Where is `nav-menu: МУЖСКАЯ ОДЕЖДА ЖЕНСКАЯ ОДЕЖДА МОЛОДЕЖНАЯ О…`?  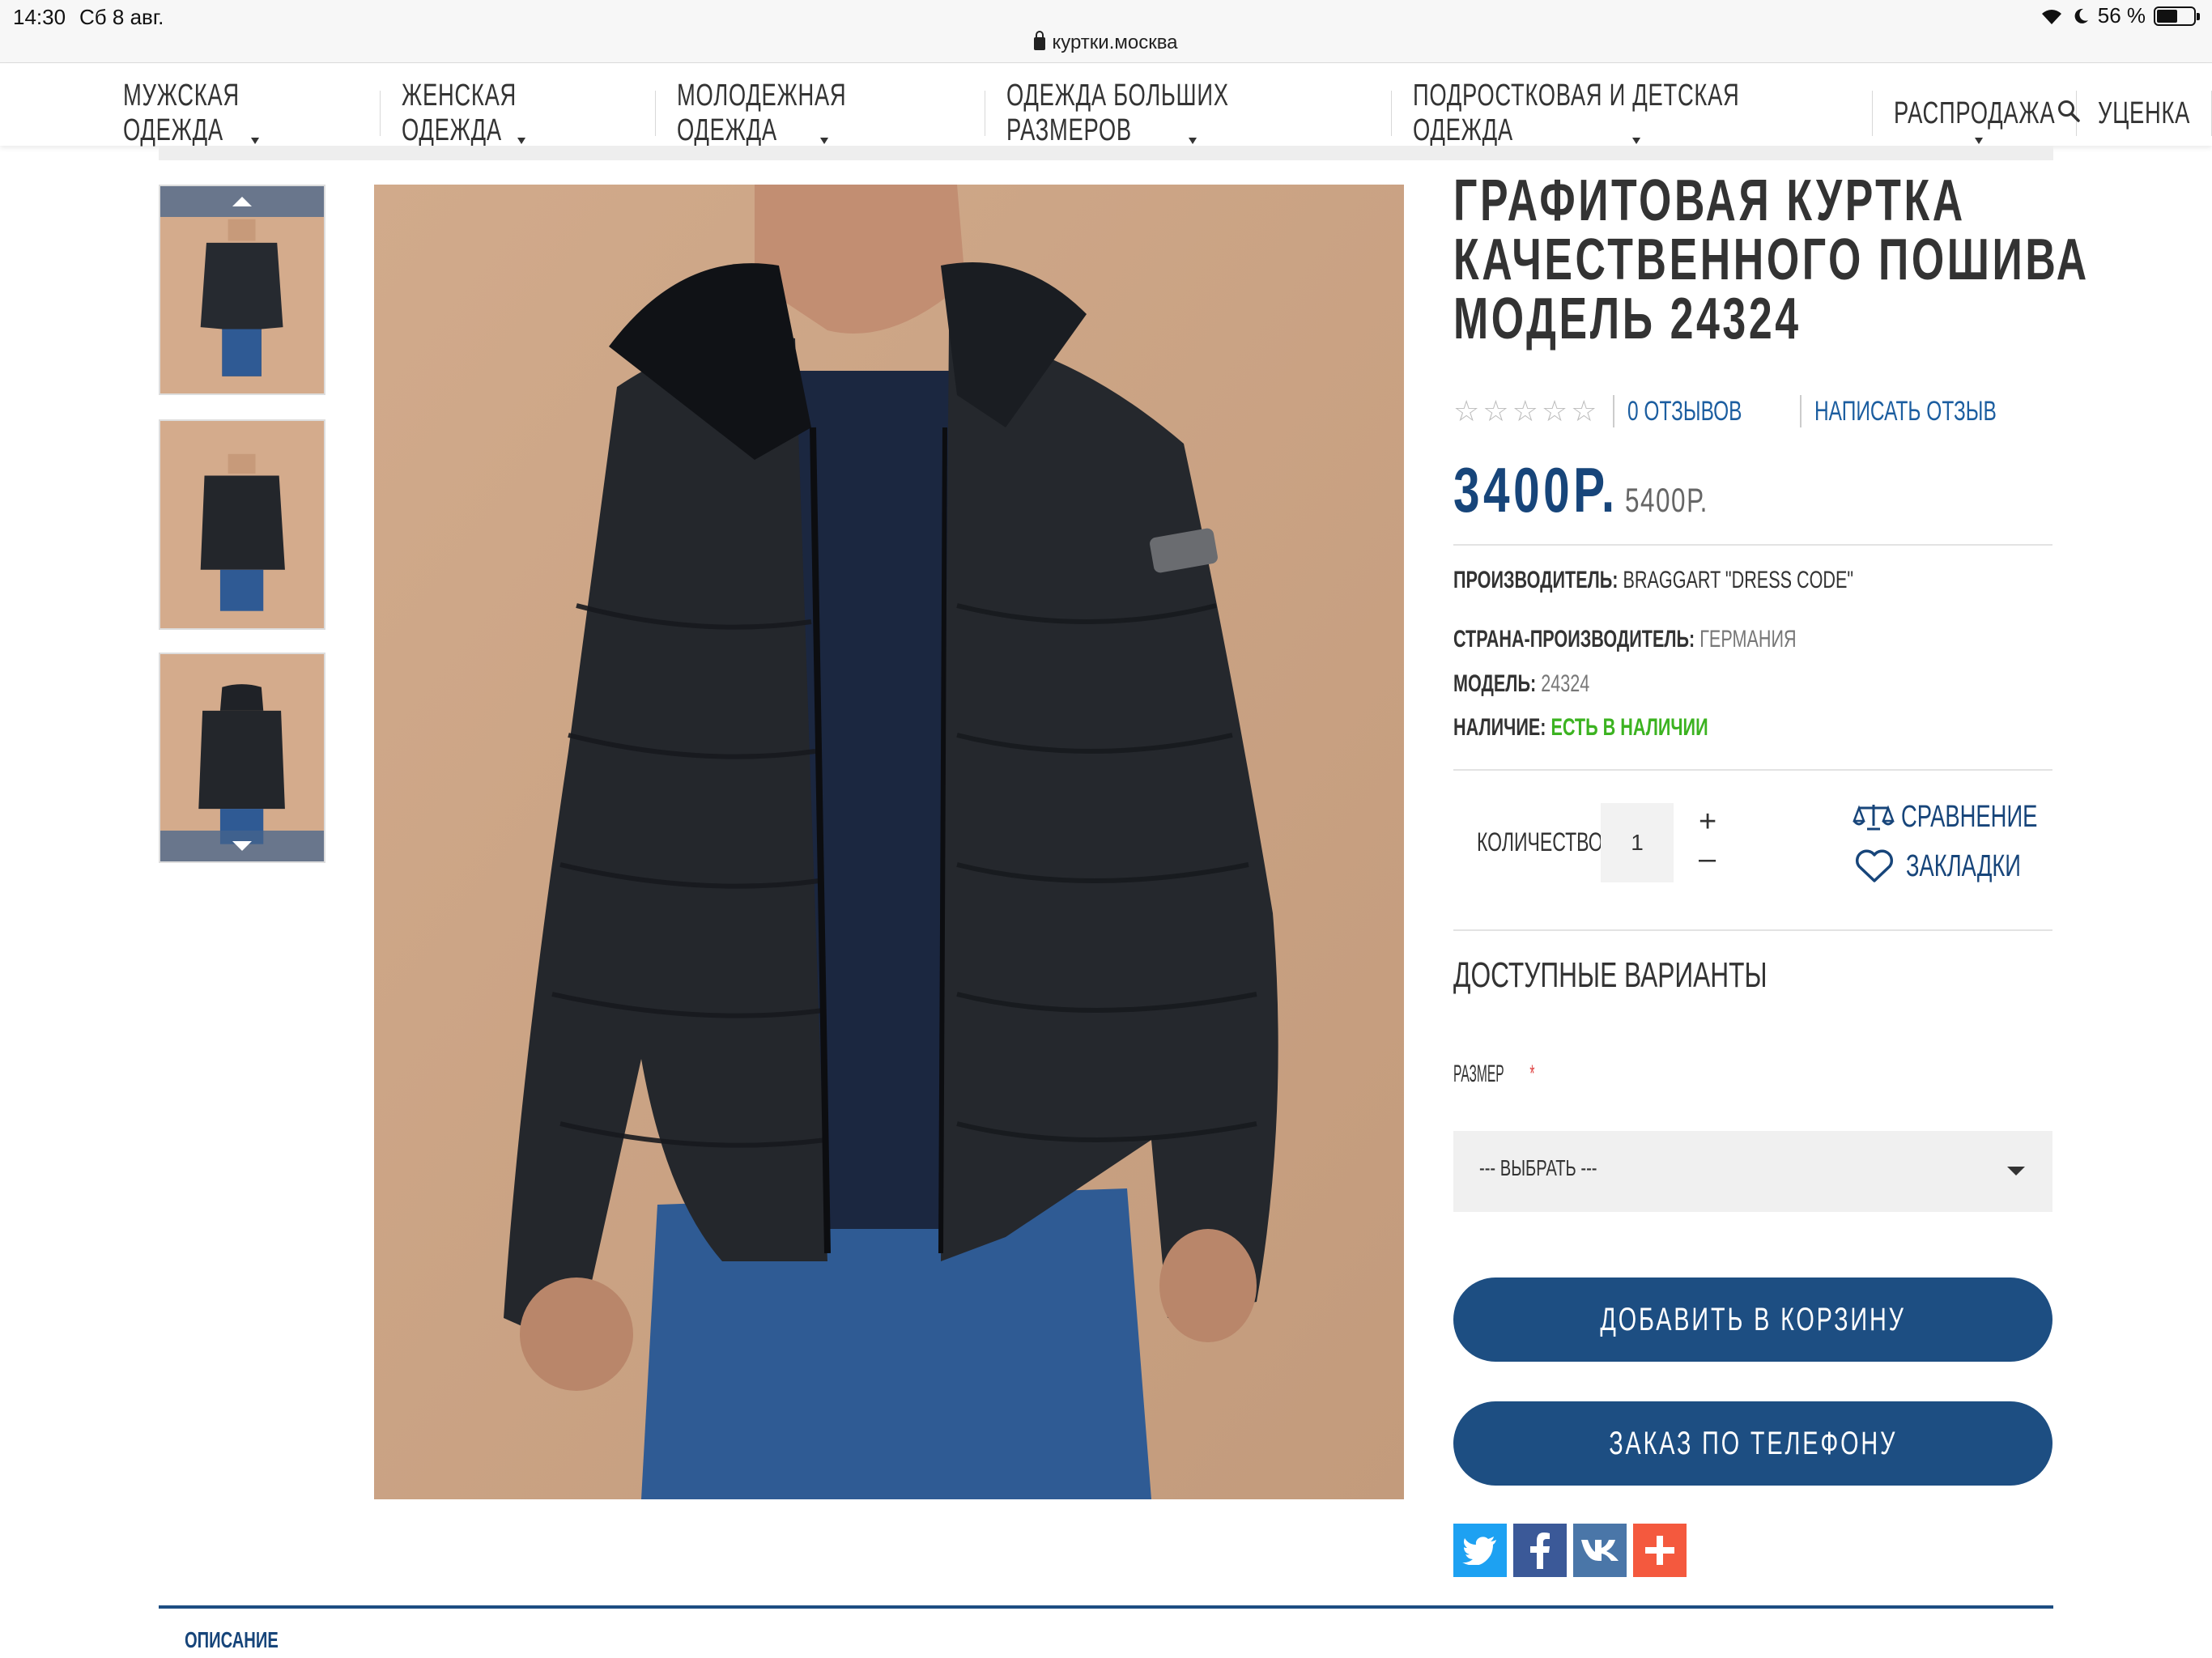 nav-menu: МУЖСКАЯ ОДЕЖДА ЖЕНСКАЯ ОДЕЖДА МОЛОДЕЖНАЯ О… is located at coordinates (1168, 113).